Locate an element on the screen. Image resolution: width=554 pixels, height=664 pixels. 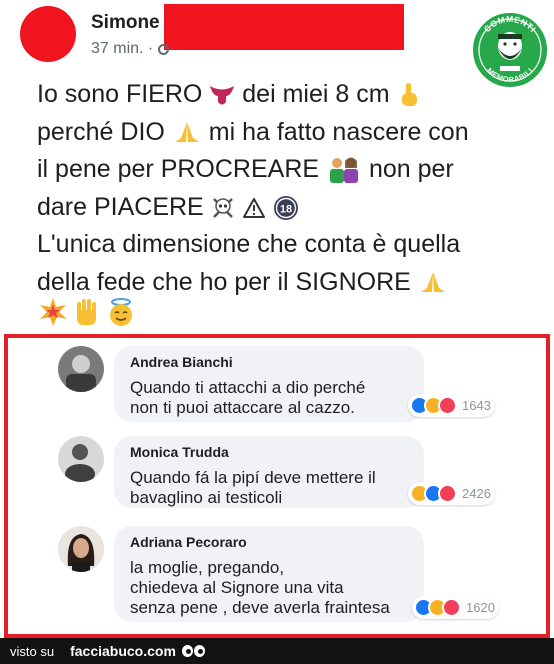
post-line: L'unica dimensione che conta è quella is located at coordinates (249, 244).